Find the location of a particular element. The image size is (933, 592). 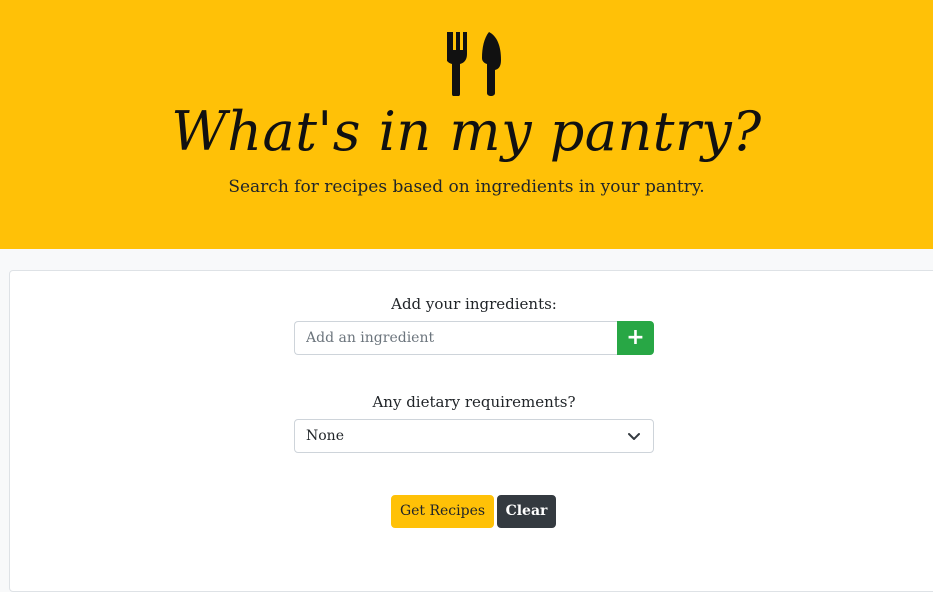

ingredients-label: Add your ingredients: is located at coordinates (474, 304).